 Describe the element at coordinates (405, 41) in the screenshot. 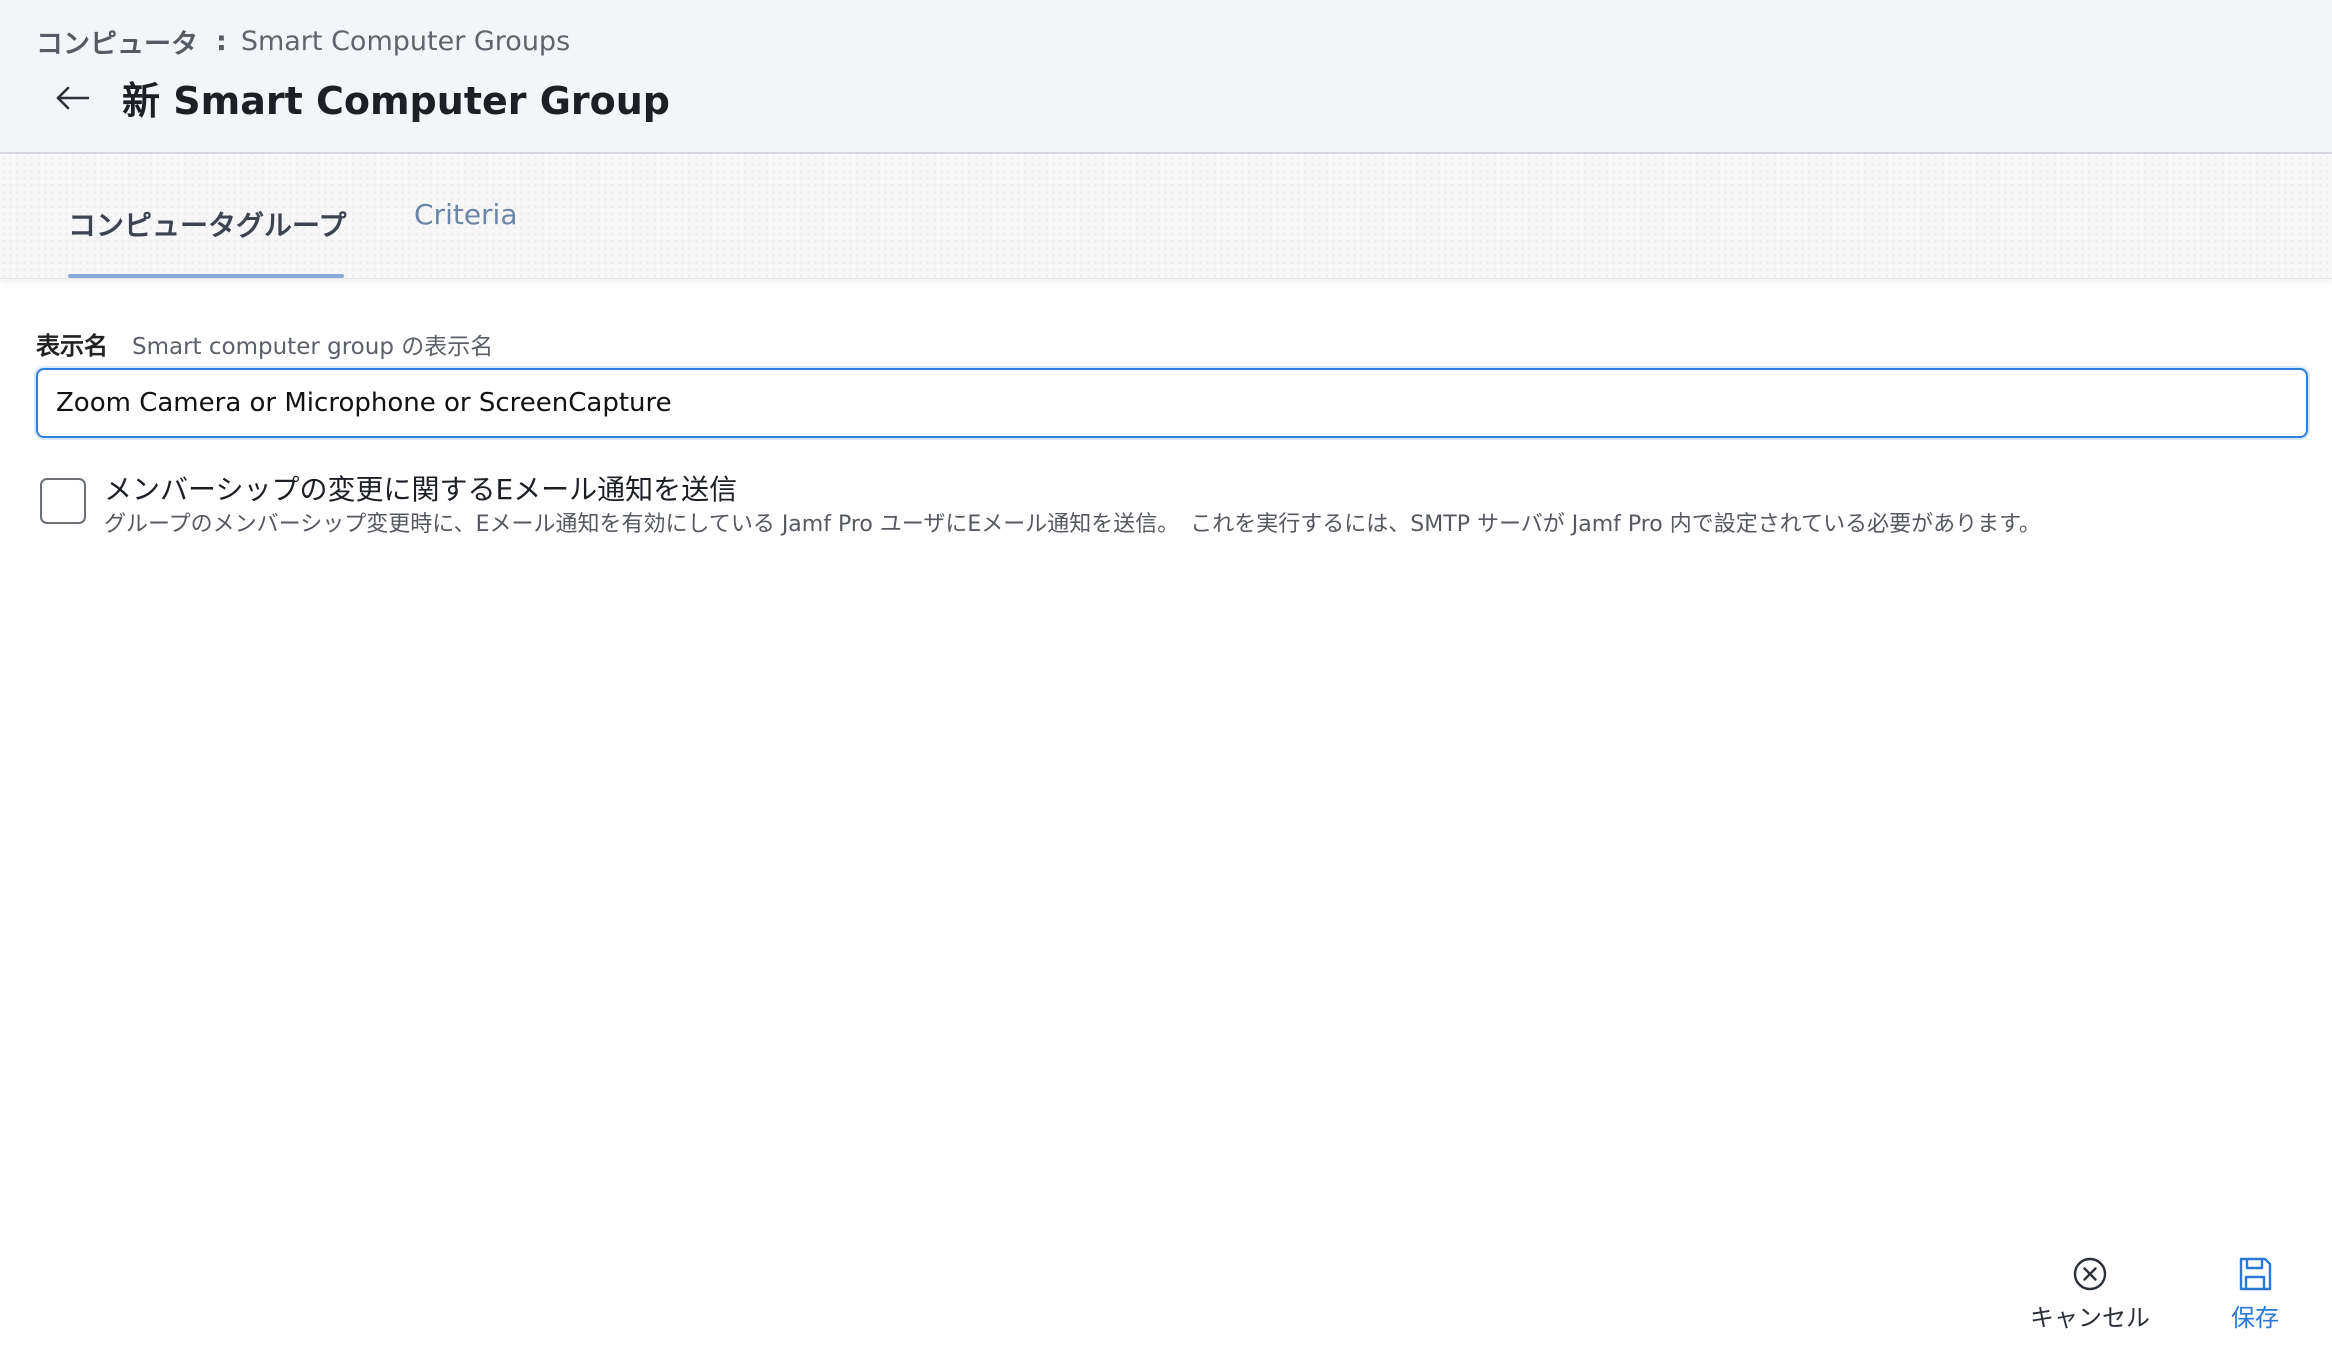

I see `breadcrumb-current-link: Smart Computer Groups` at that location.